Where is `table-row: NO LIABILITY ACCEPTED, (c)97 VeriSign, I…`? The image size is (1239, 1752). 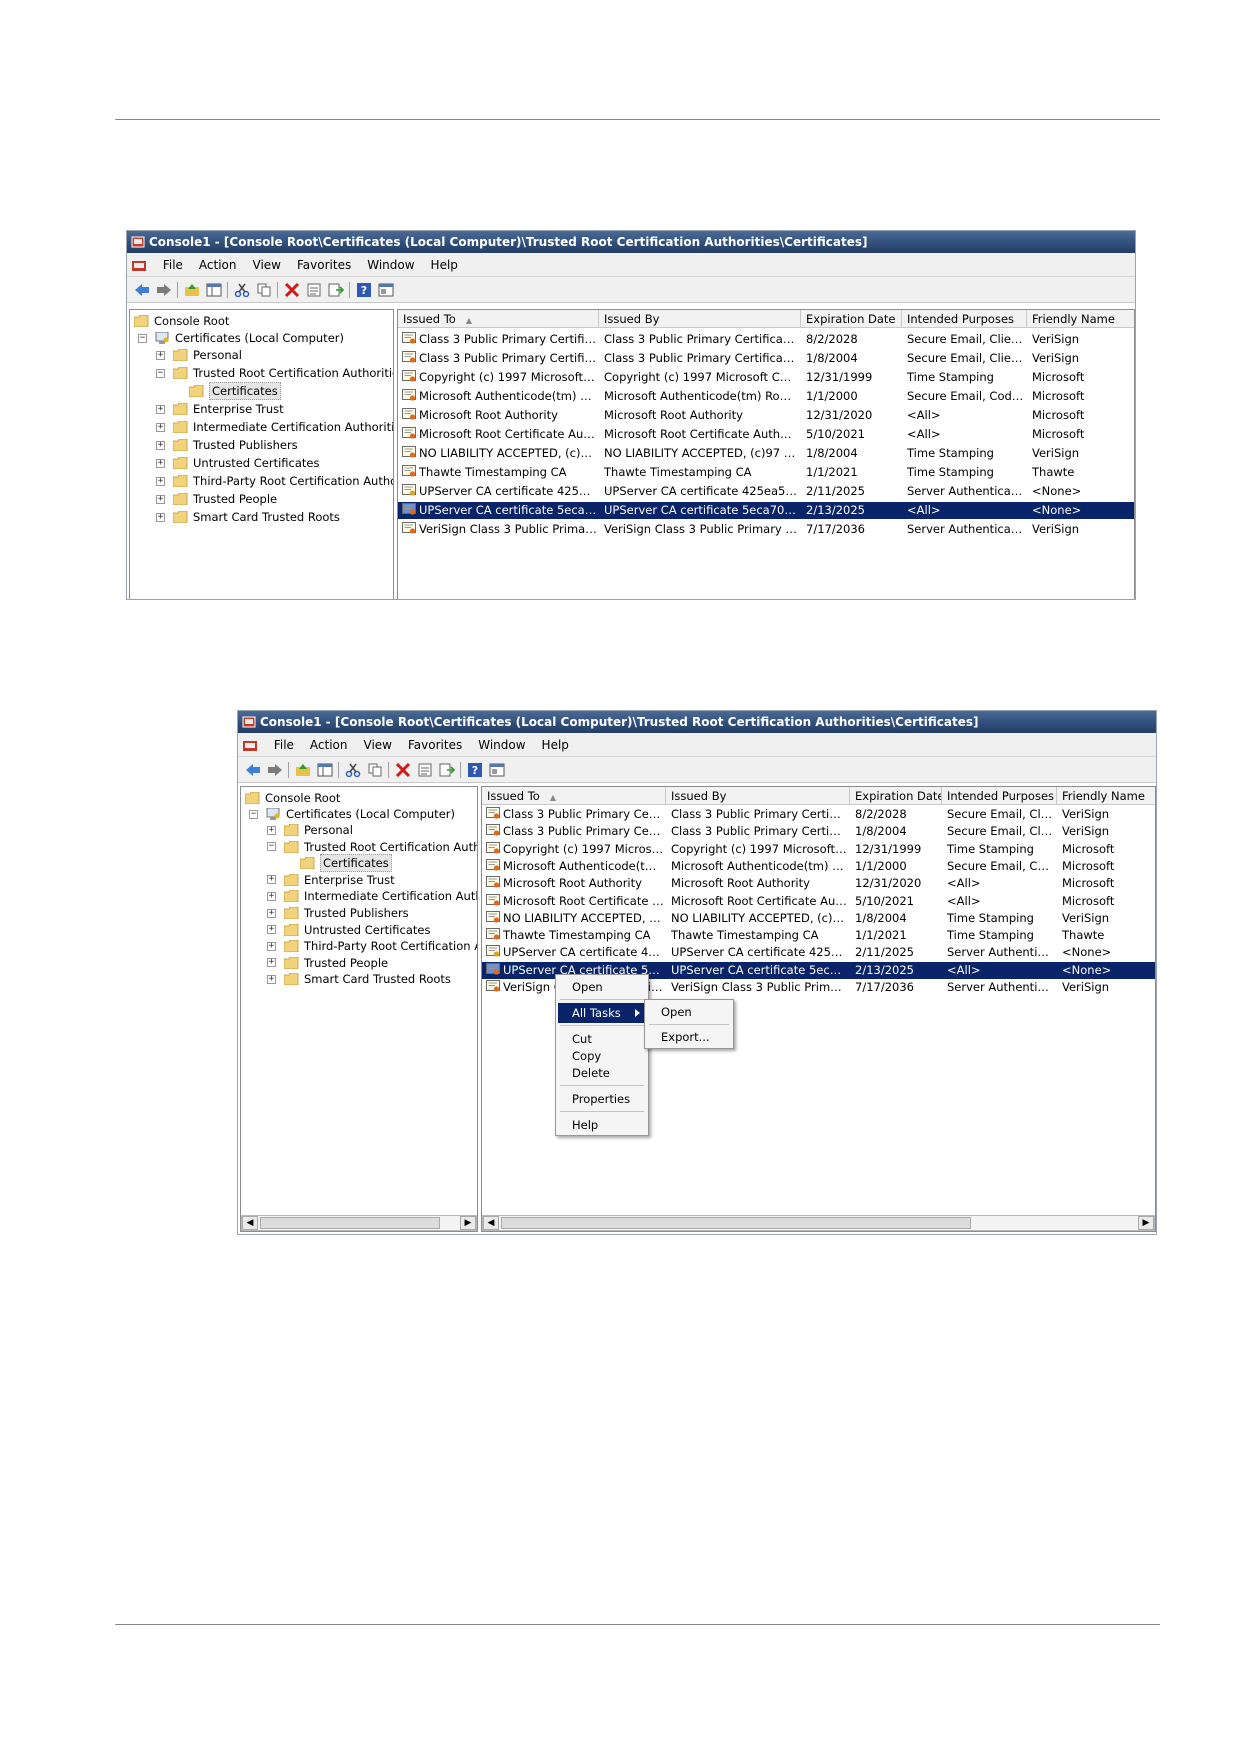
table-row: NO LIABILITY ACCEPTED, (c)97 VeriSign, I… is located at coordinates (766, 453).